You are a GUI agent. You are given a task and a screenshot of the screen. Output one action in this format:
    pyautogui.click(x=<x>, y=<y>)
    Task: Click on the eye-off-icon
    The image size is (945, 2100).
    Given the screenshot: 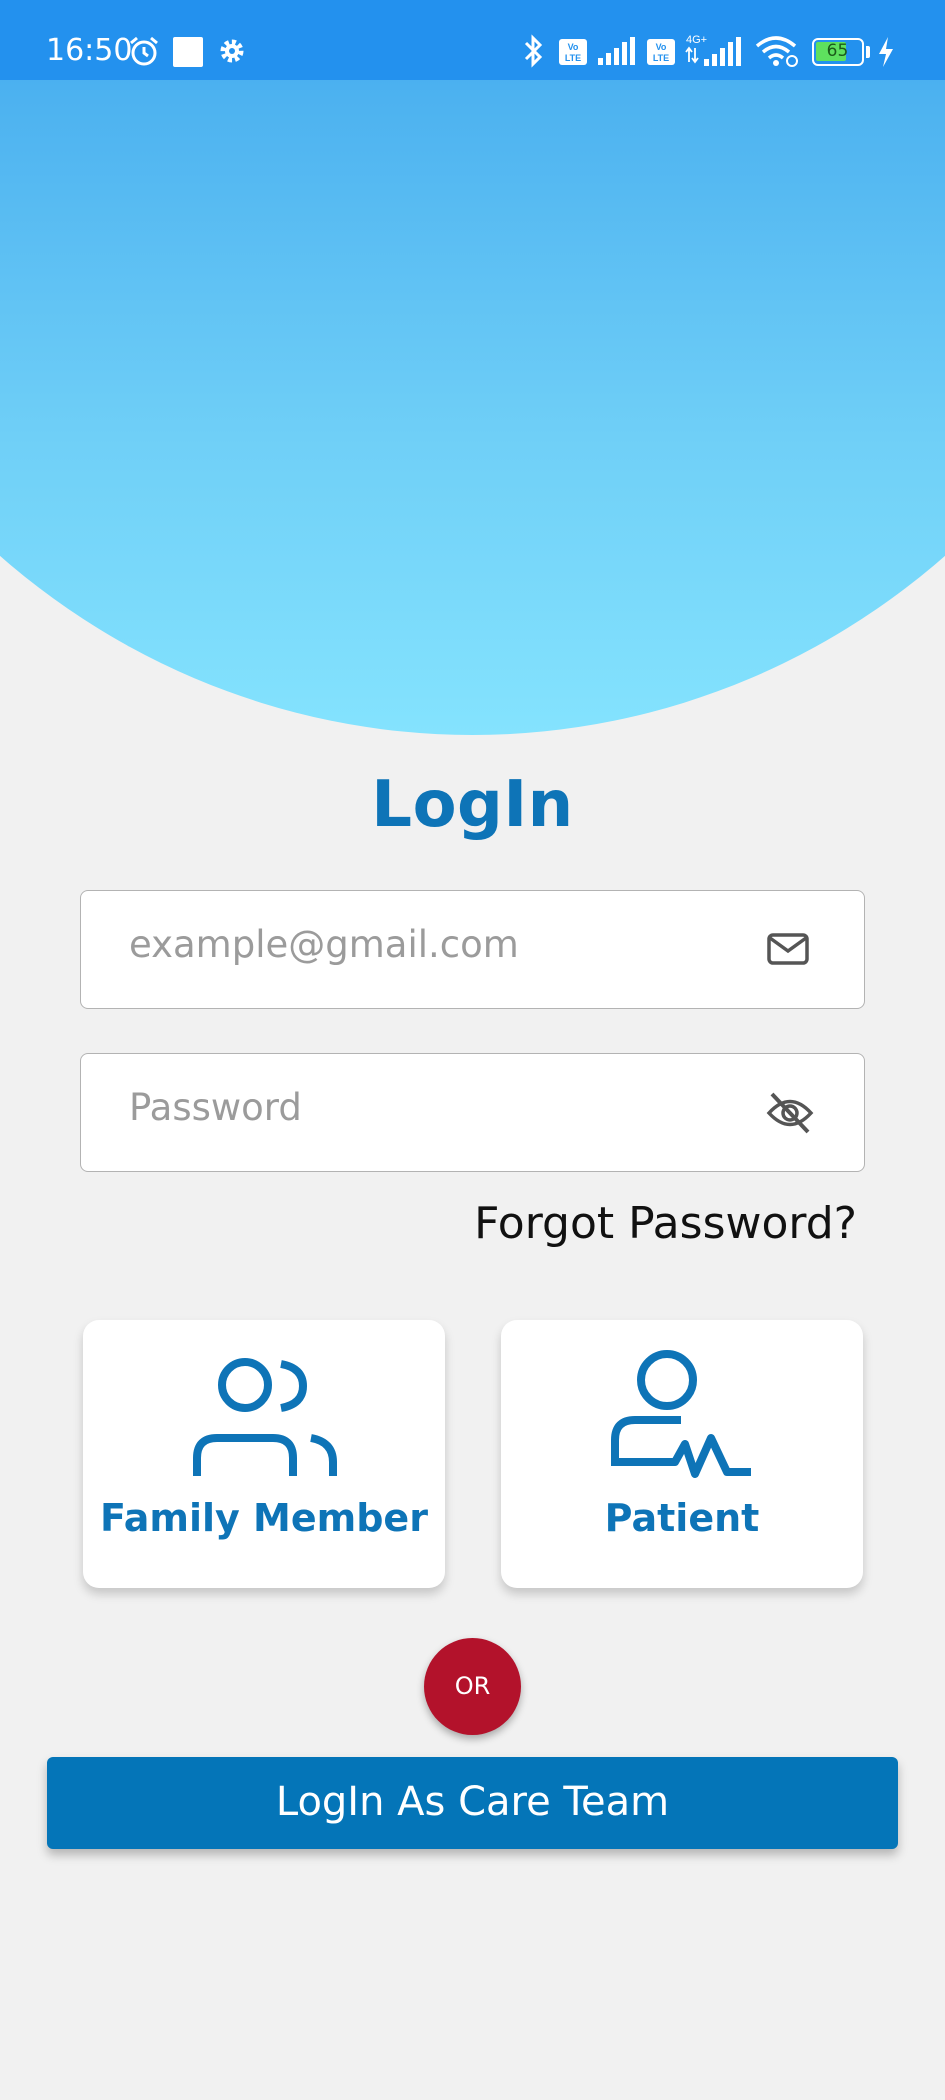 What is the action you would take?
    pyautogui.click(x=790, y=1113)
    